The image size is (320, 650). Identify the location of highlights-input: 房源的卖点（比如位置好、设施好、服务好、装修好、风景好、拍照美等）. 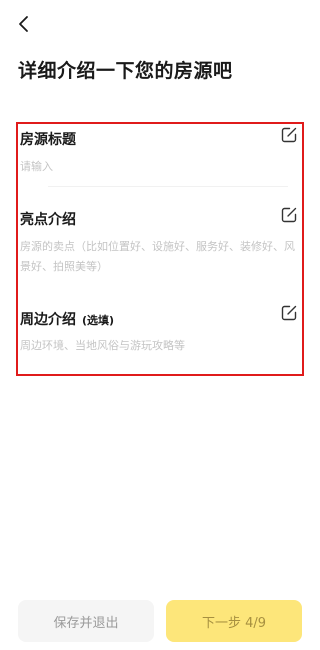
(158, 257).